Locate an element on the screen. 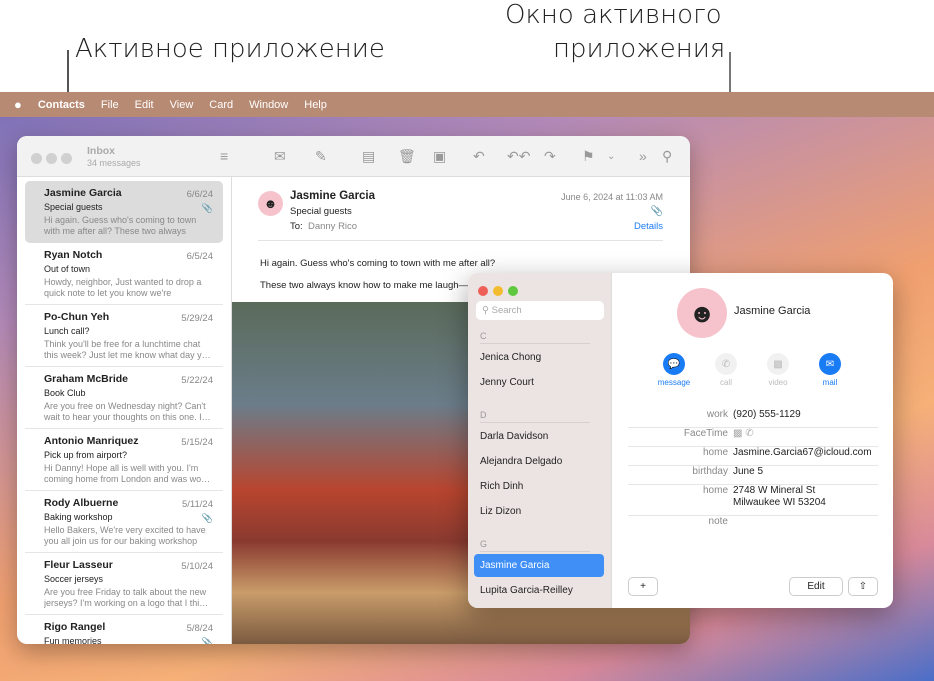 Image resolution: width=934 pixels, height=681 pixels. flag-icon: ⚑ is located at coordinates (588, 156).